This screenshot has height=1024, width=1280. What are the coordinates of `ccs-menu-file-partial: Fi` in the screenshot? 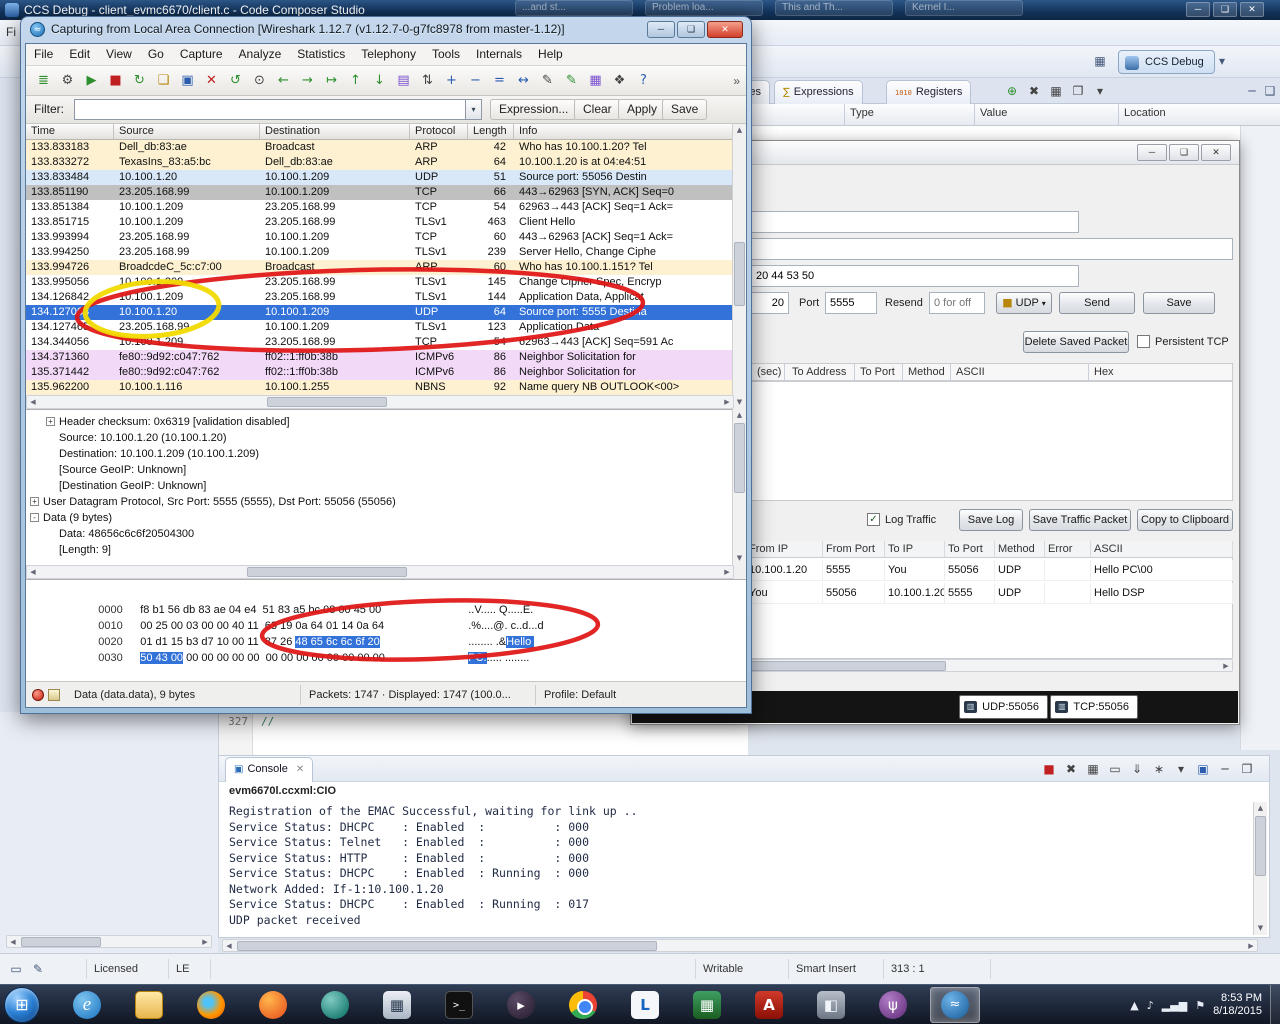 It's located at (11, 32).